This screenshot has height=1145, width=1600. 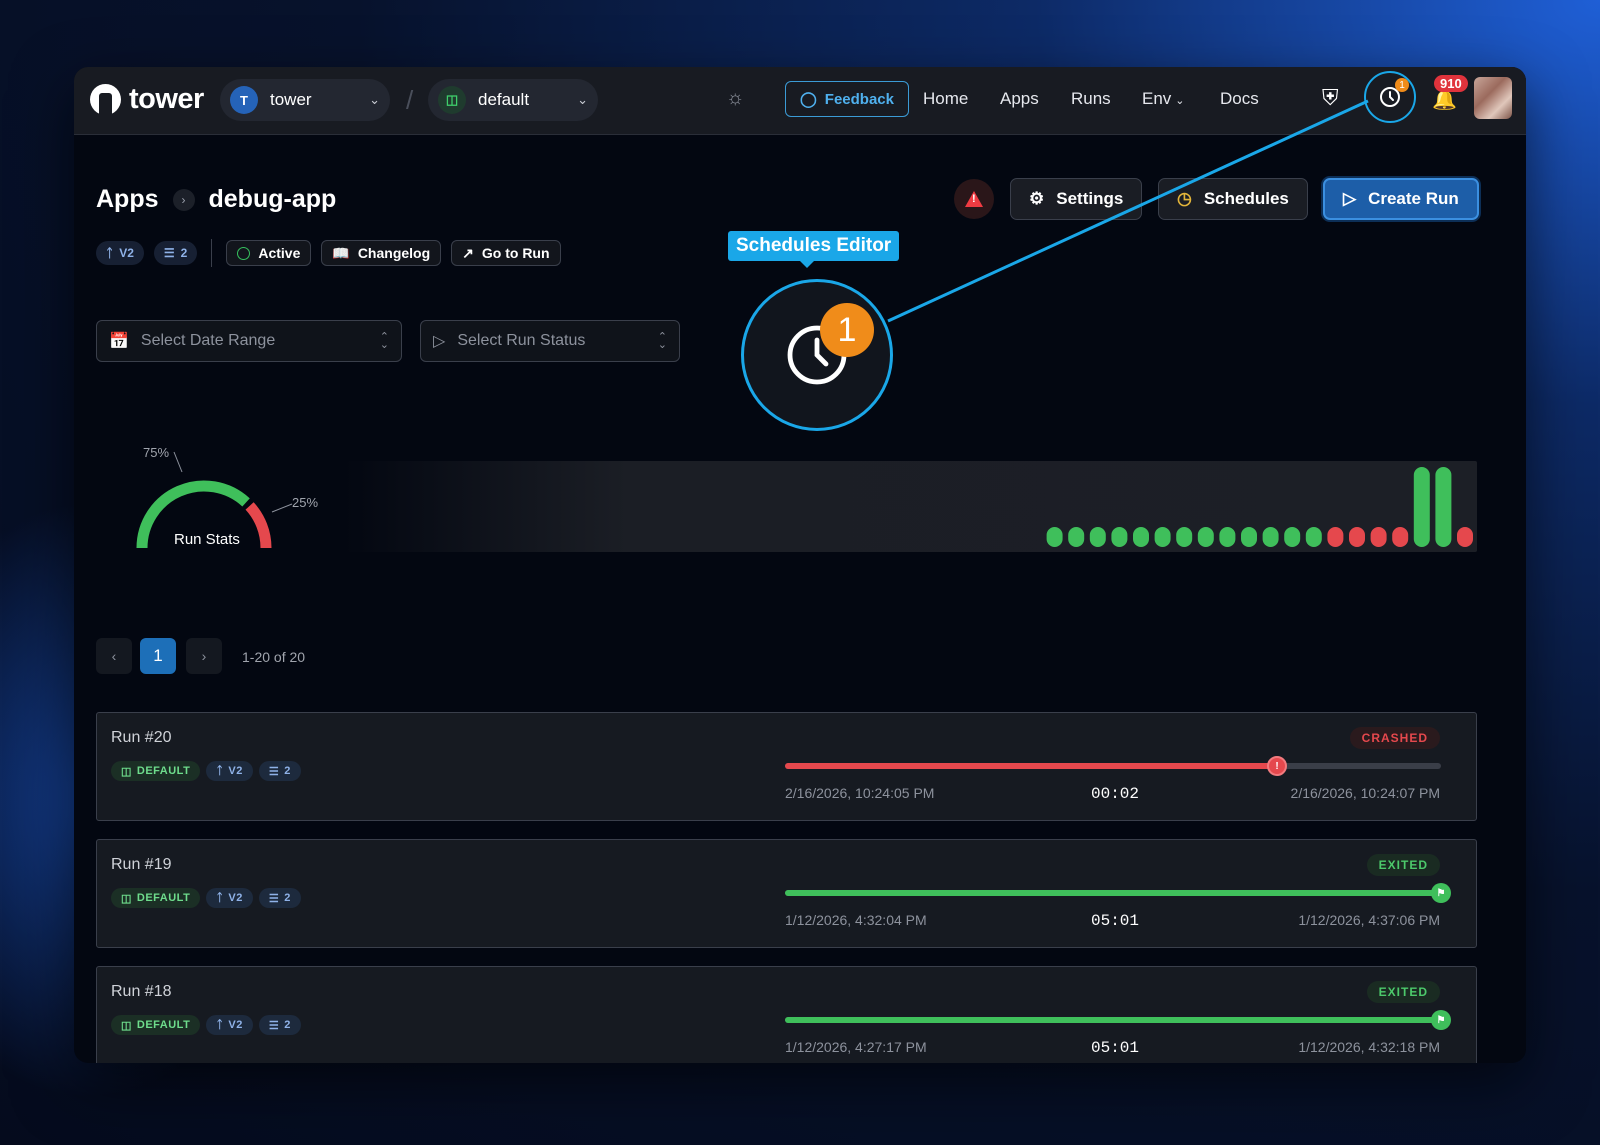 I want to click on schedules-zoom-callout, so click(x=817, y=355).